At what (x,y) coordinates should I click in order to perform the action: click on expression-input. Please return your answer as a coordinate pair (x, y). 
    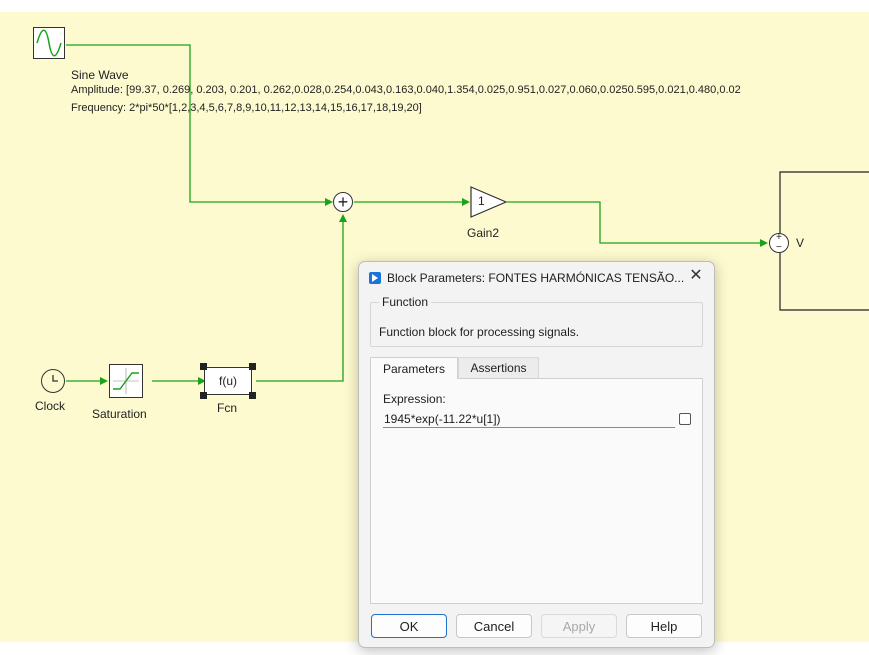
    Looking at the image, I should click on (529, 419).